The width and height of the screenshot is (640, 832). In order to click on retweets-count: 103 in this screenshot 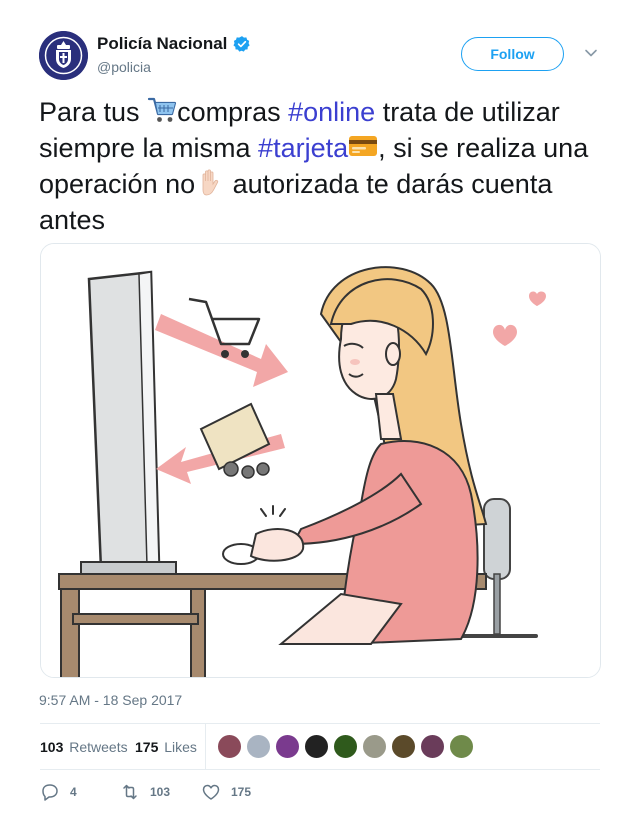, I will do `click(52, 747)`.